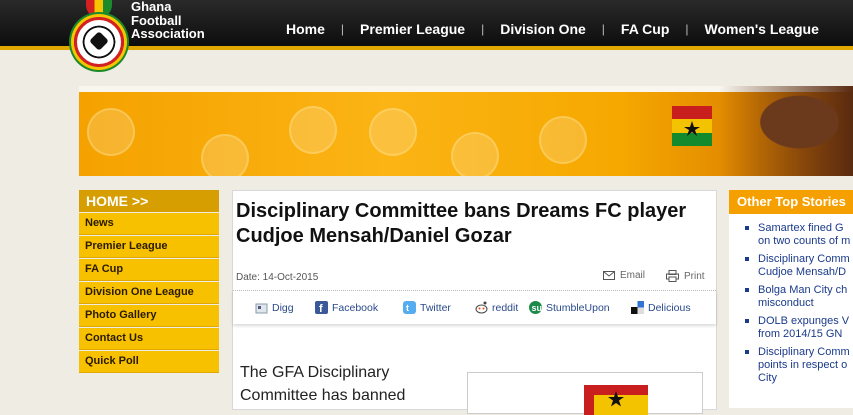 This screenshot has height=415, width=853. Describe the element at coordinates (149, 270) in the screenshot. I see `sidebar-item-fa-cup: FA Cup` at that location.